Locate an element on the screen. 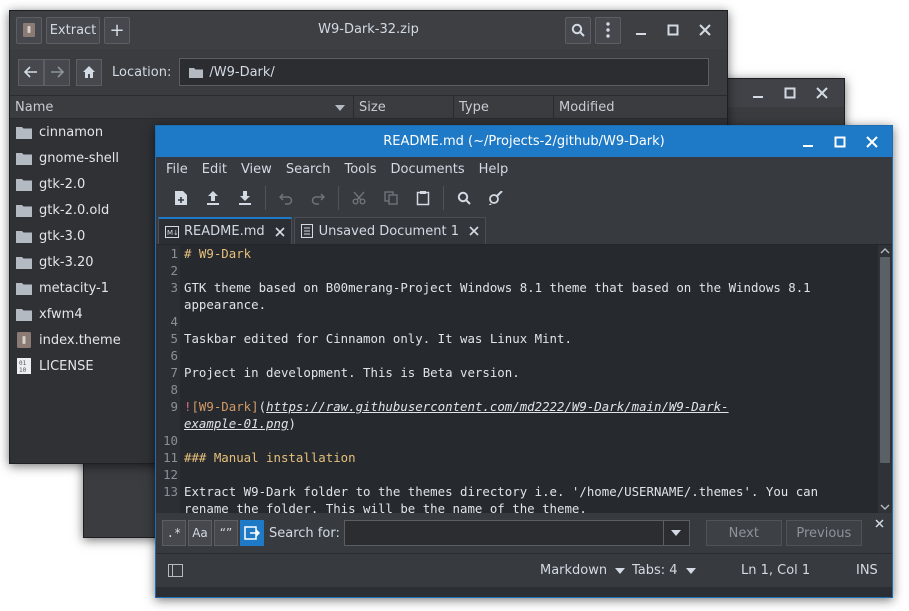  redo-icon is located at coordinates (318, 199).